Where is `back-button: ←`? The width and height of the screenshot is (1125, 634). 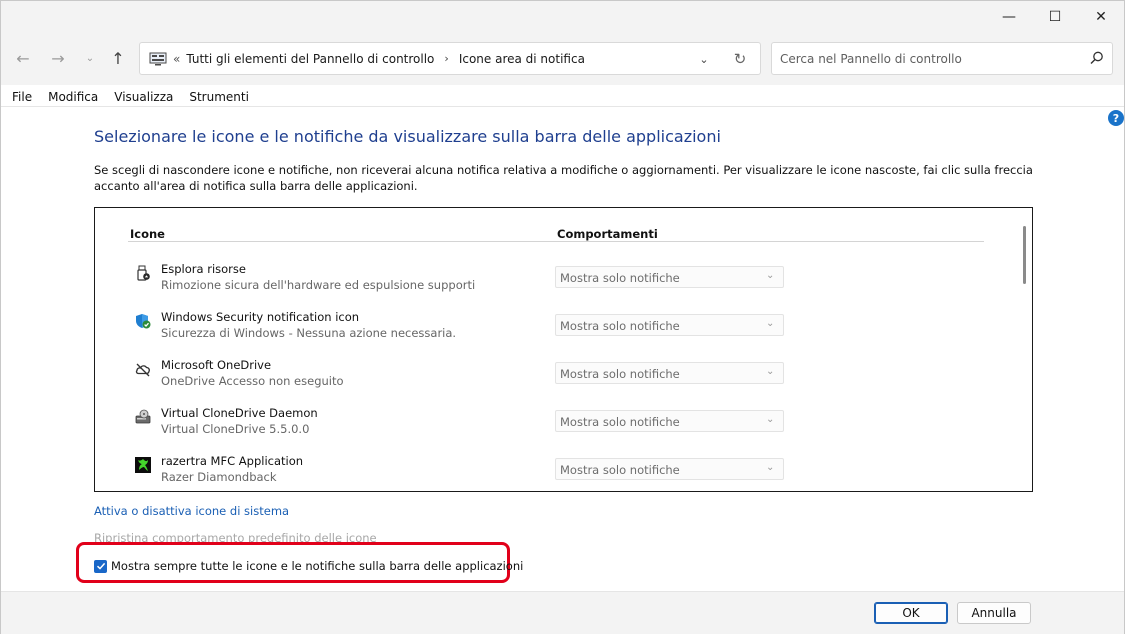 back-button: ← is located at coordinates (23, 58).